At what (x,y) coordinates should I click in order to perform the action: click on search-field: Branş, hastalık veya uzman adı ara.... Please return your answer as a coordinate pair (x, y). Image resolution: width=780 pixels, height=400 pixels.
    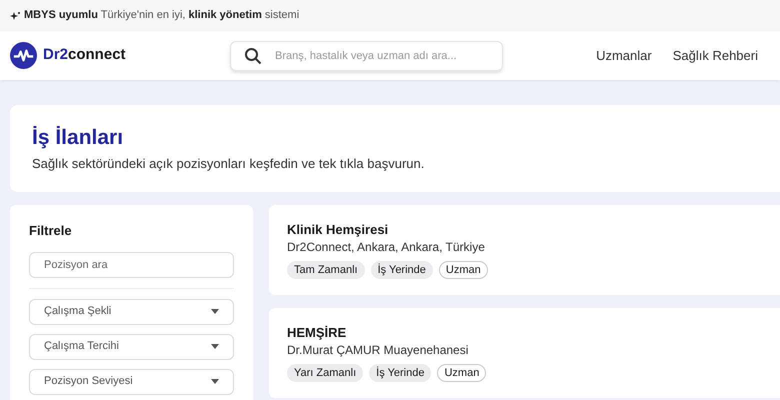
    Looking at the image, I should click on (366, 55).